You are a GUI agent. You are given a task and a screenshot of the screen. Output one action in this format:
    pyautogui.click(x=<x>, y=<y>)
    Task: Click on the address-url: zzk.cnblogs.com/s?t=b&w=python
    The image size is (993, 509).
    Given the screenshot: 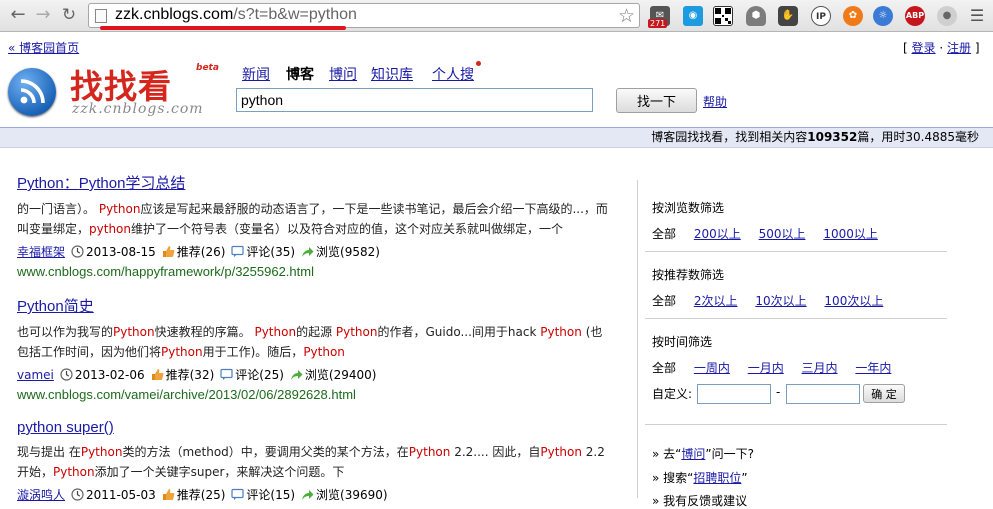 What is the action you would take?
    pyautogui.click(x=236, y=14)
    